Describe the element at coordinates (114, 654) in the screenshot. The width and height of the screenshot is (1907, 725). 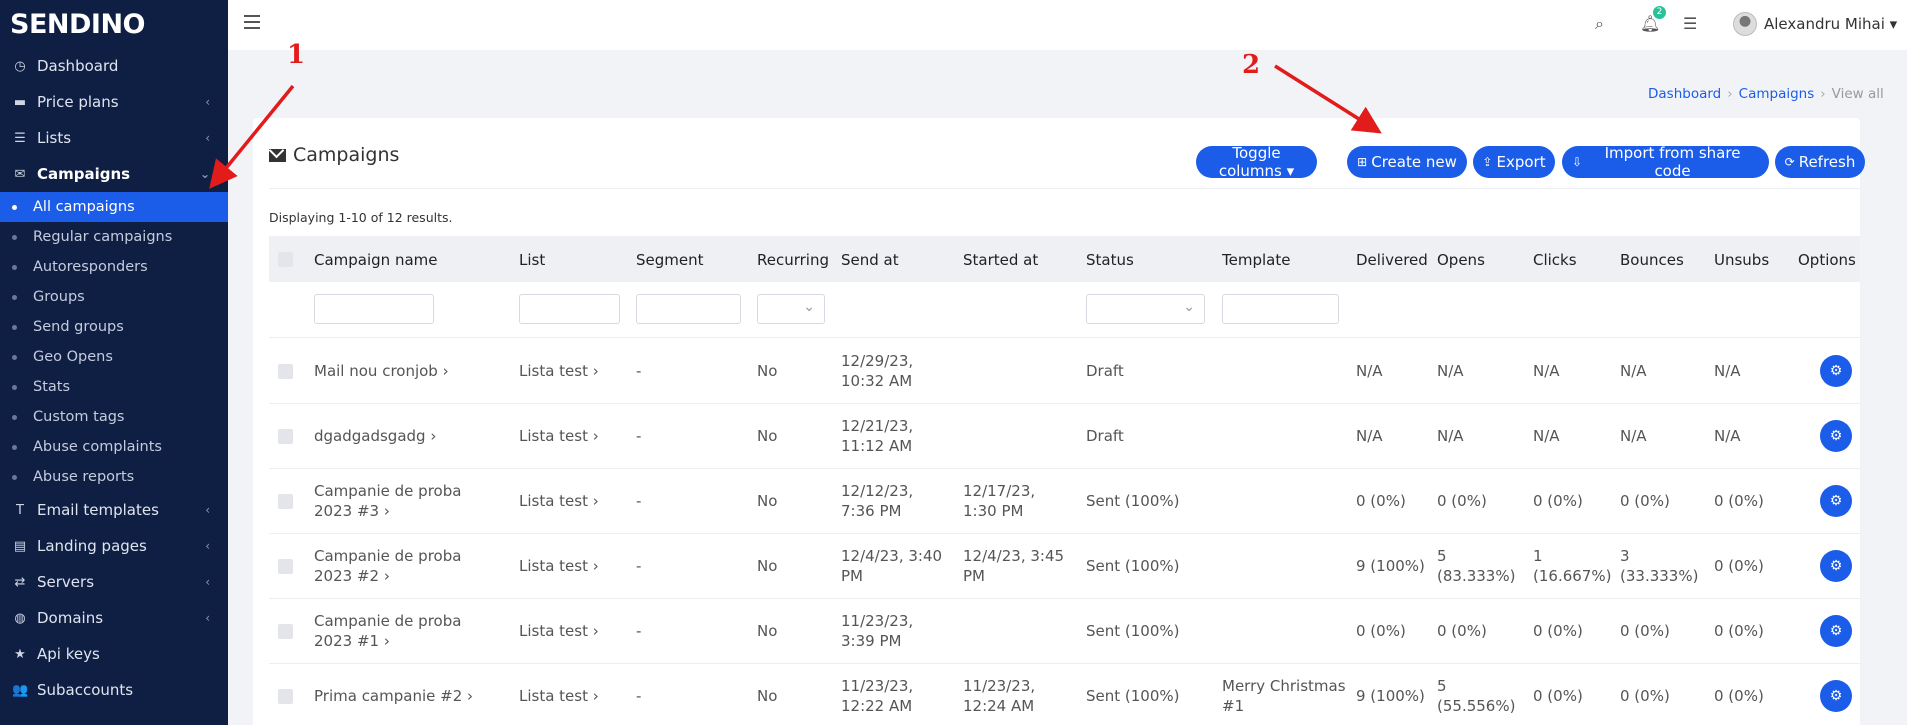
I see `sidebar-item-api-keys: ★ Api keys` at that location.